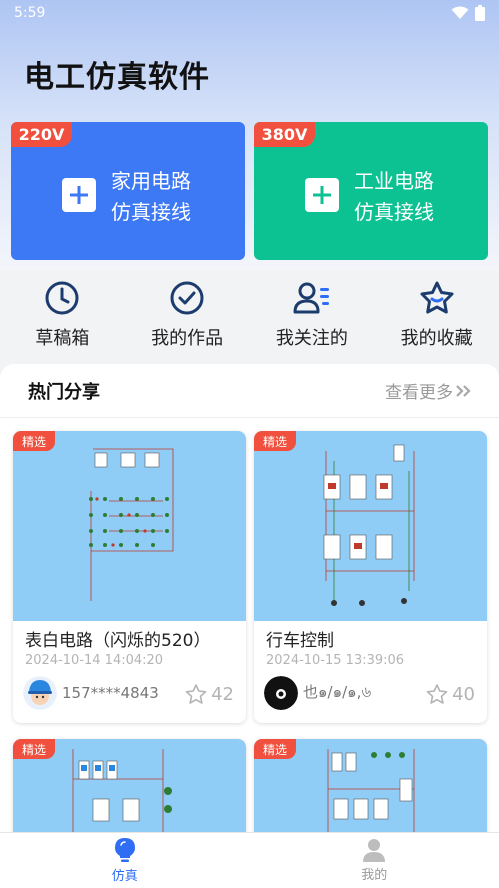  Describe the element at coordinates (312, 318) in the screenshot. I see `quick-item-following: 我关注的` at that location.